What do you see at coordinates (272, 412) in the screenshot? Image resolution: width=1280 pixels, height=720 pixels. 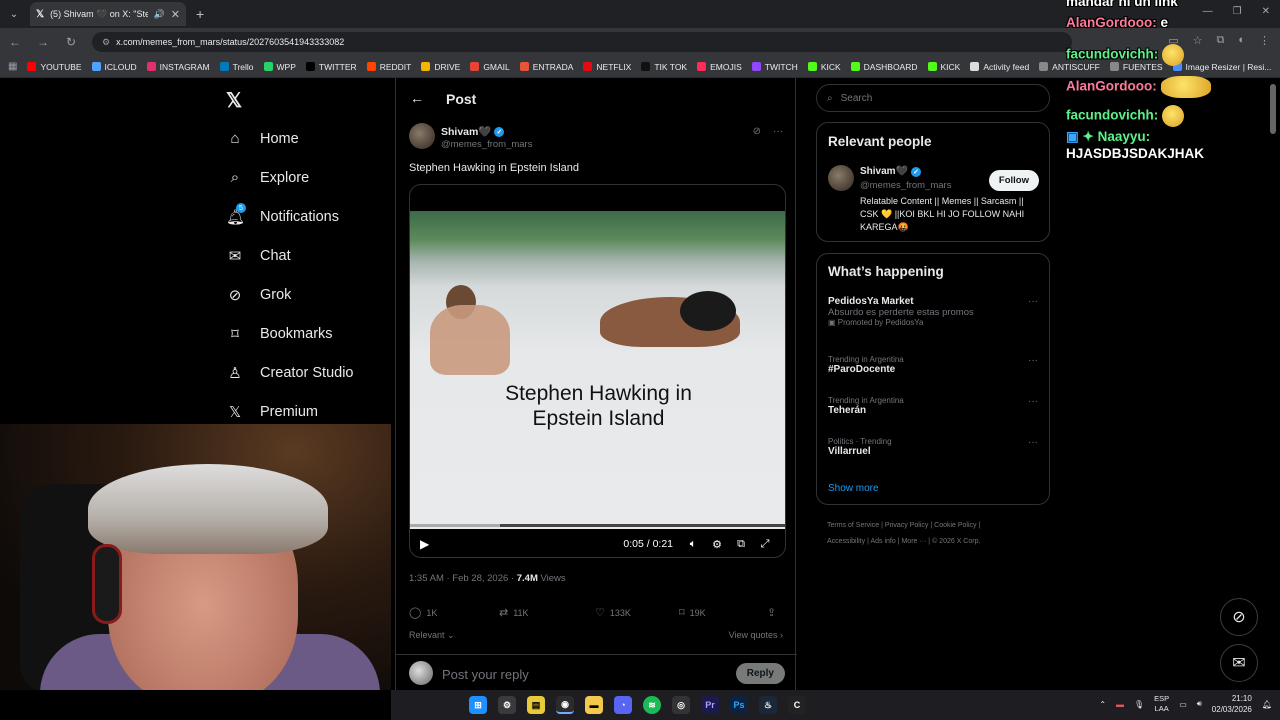 I see `nav-premium: 𝕏 Premium` at bounding box center [272, 412].